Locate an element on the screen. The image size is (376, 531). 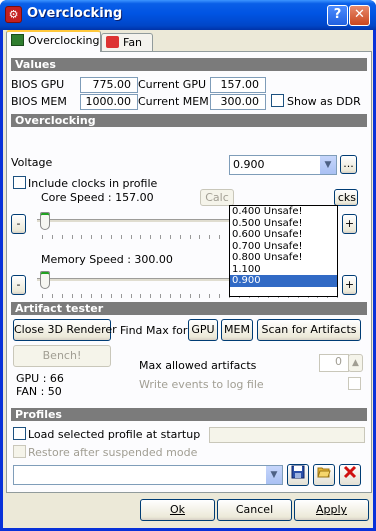
voltage-option: 0.600 Unsafe! is located at coordinates (283, 235).